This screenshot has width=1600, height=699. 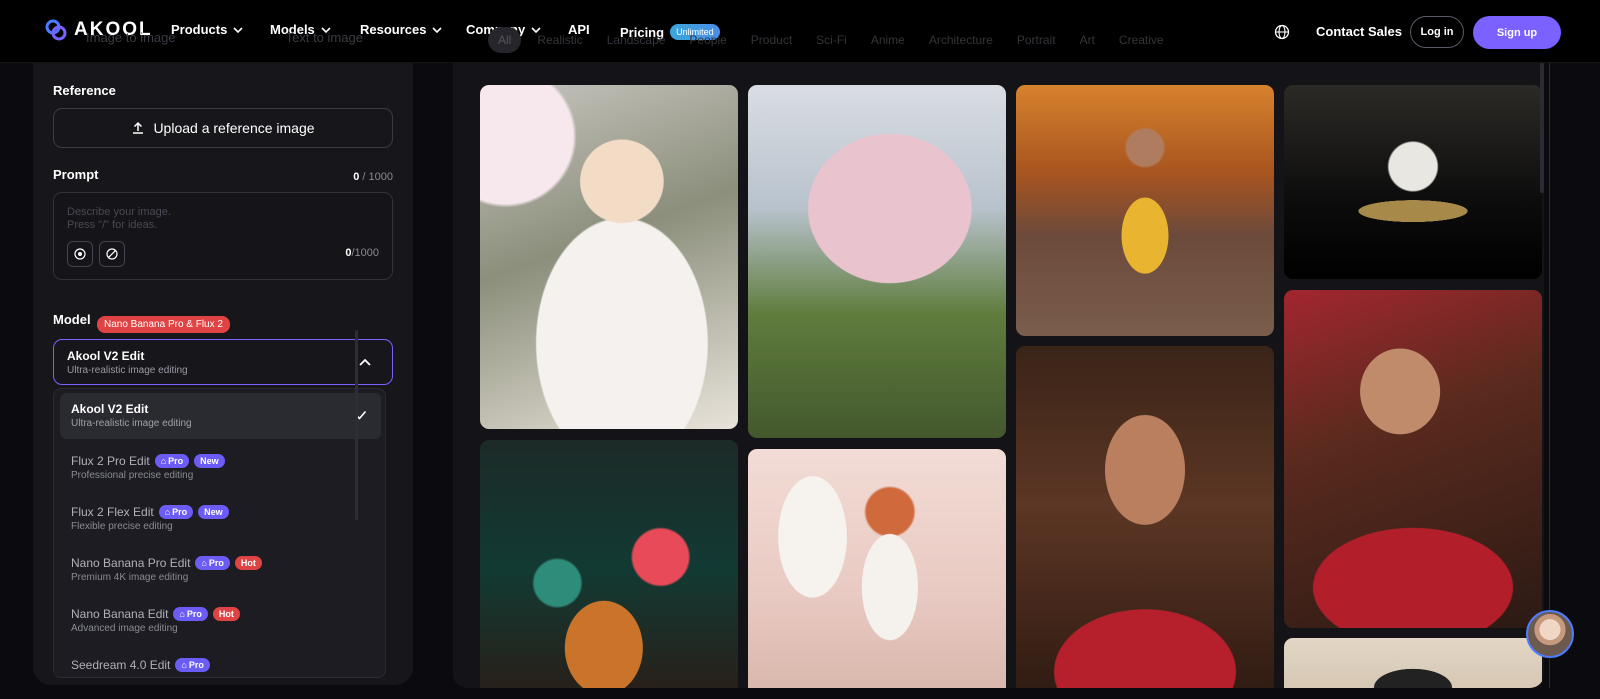 I want to click on target-icon, so click(x=80, y=254).